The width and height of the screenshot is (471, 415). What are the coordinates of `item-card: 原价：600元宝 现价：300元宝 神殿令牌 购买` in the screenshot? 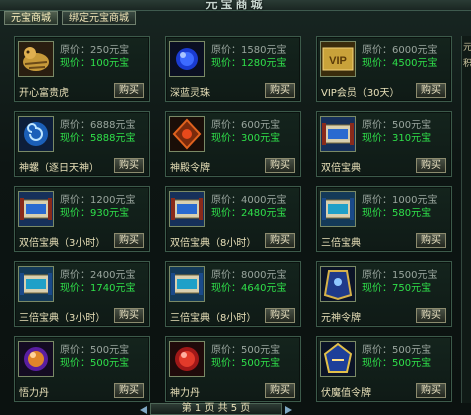 It's located at (233, 144).